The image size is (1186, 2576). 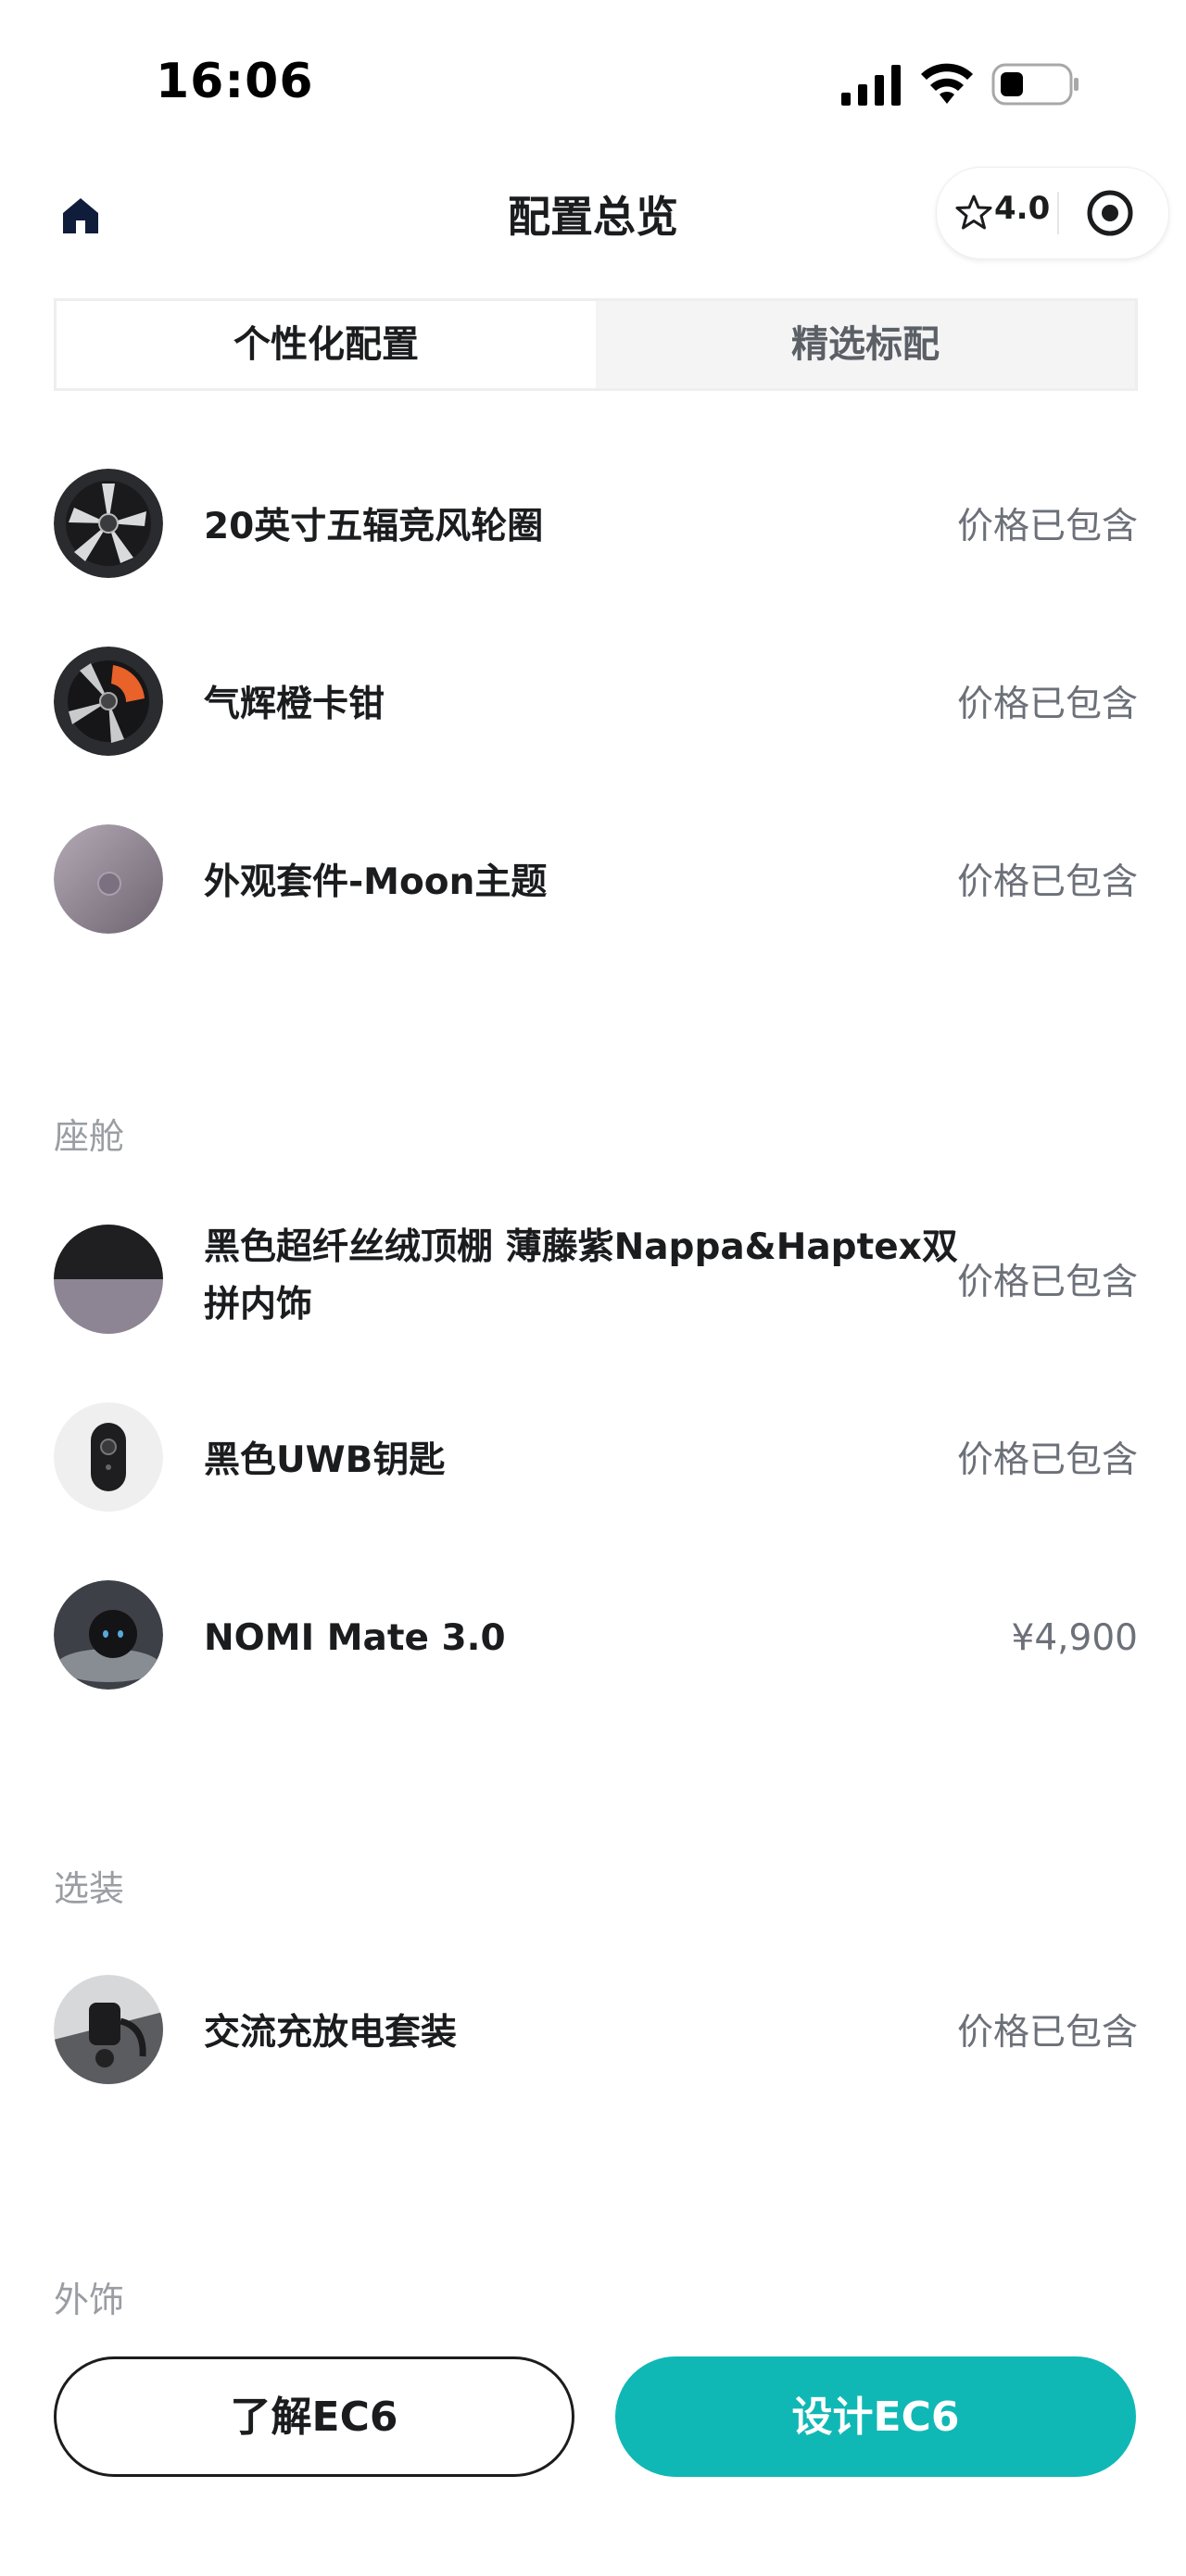 What do you see at coordinates (596, 1458) in the screenshot?
I see `list-item: 黑色UWB钥匙 价格已包含` at bounding box center [596, 1458].